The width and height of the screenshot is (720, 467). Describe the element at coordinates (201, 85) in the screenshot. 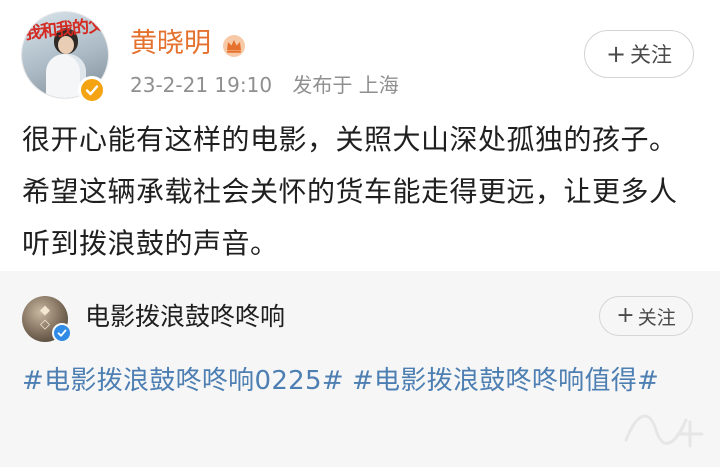

I see `post-timestamp: 23-2-21 19:10` at that location.